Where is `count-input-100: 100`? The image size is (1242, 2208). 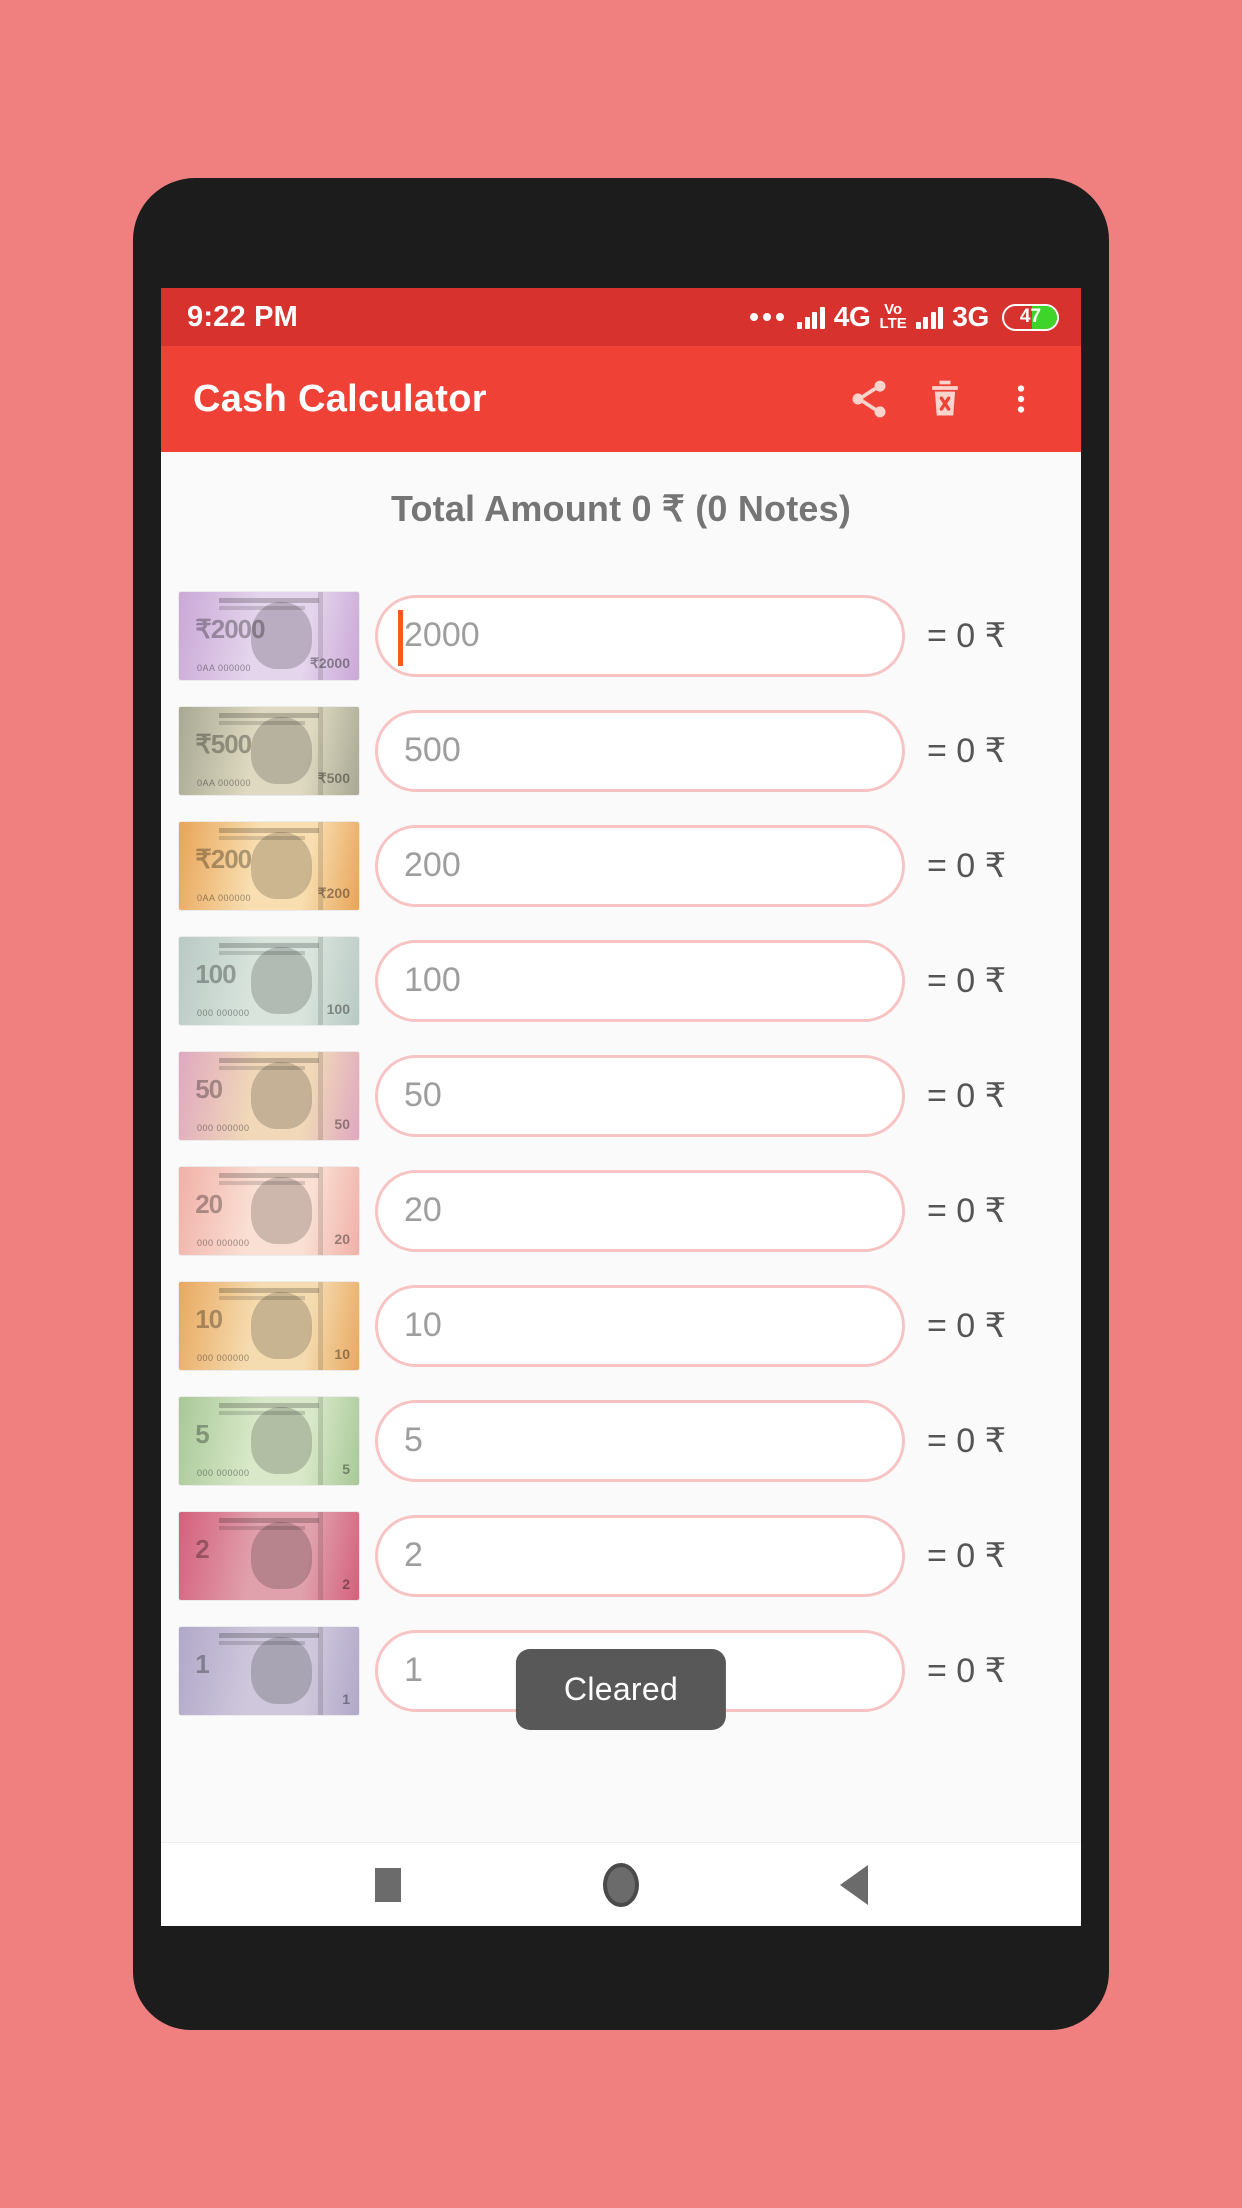 count-input-100: 100 is located at coordinates (640, 980).